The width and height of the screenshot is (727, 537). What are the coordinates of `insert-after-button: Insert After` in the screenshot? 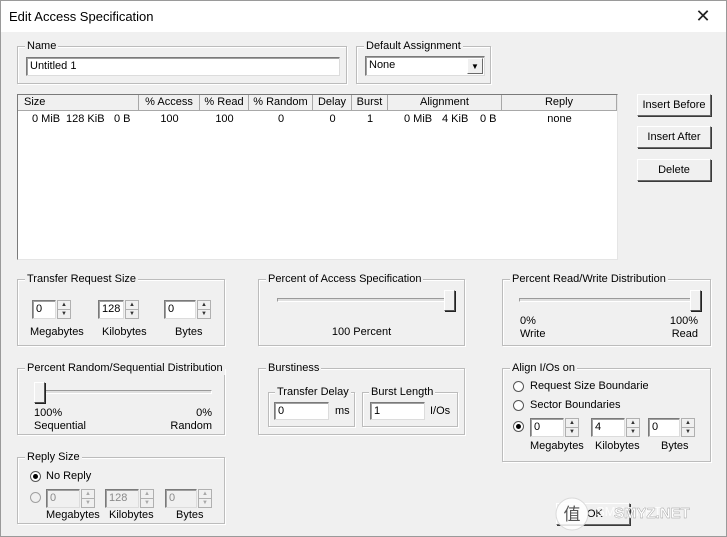 It's located at (674, 137).